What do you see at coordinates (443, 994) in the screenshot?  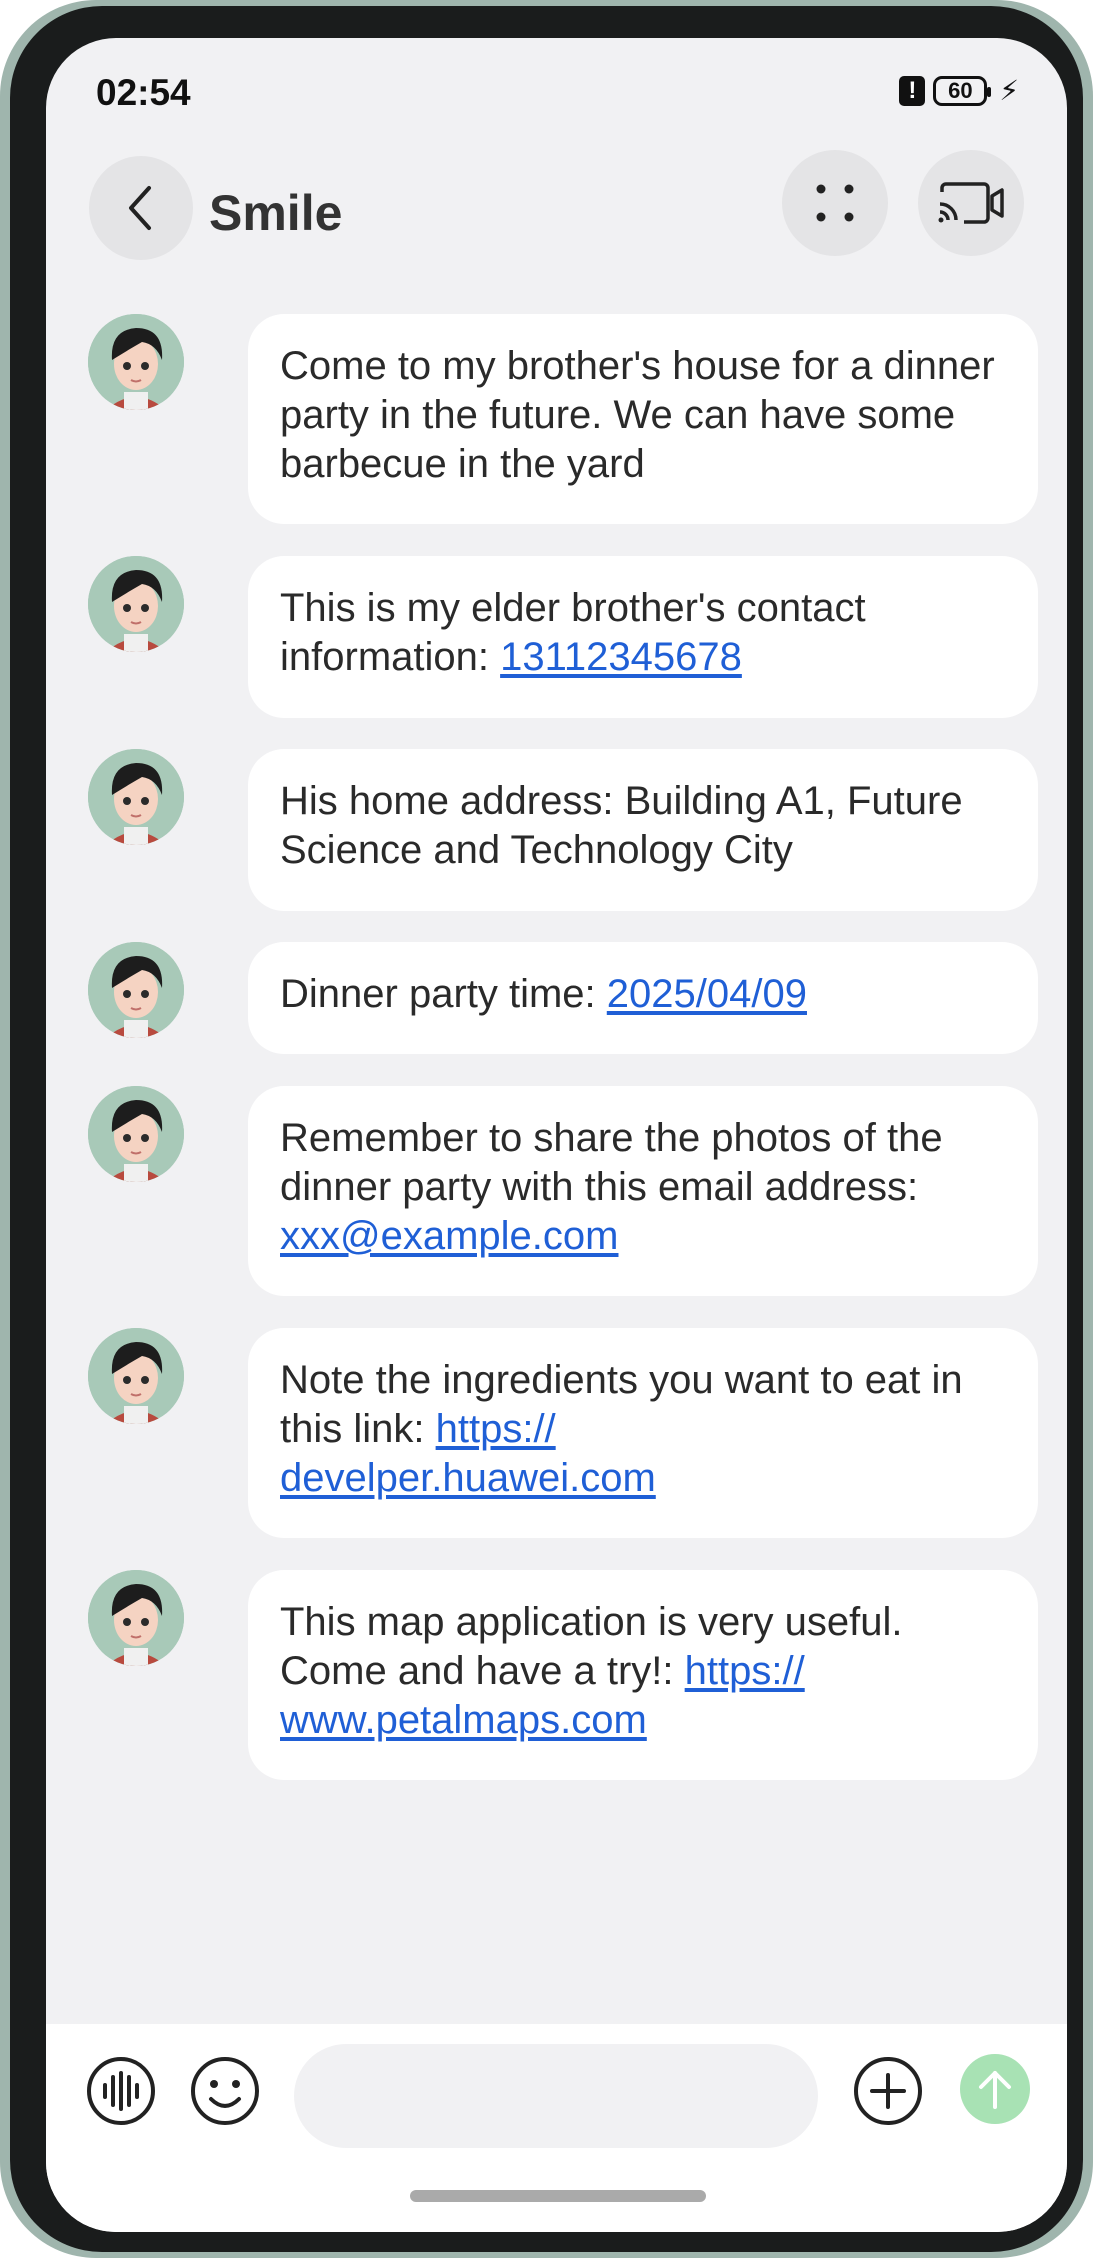 I see `message-text: Dinner party time:` at bounding box center [443, 994].